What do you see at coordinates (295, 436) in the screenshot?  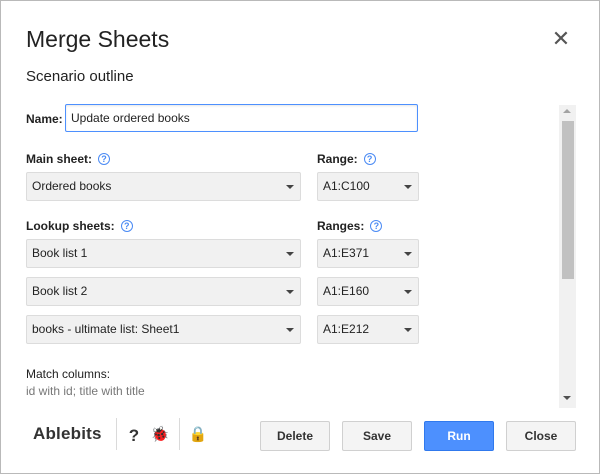 I see `delete-button: Delete` at bounding box center [295, 436].